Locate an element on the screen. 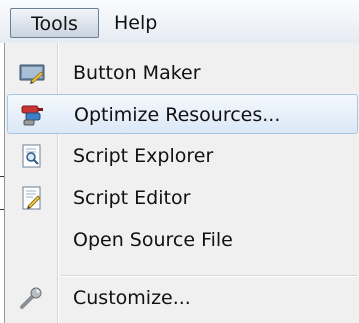 The image size is (359, 323). wrench-icon is located at coordinates (32, 298).